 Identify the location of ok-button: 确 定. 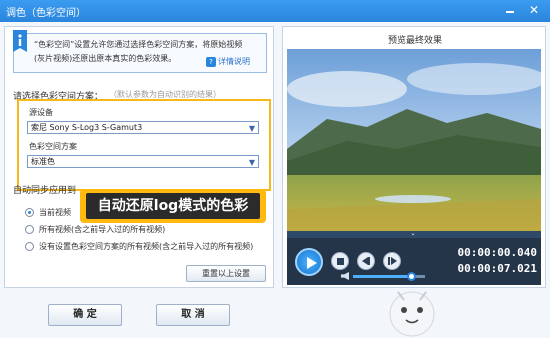
(85, 315).